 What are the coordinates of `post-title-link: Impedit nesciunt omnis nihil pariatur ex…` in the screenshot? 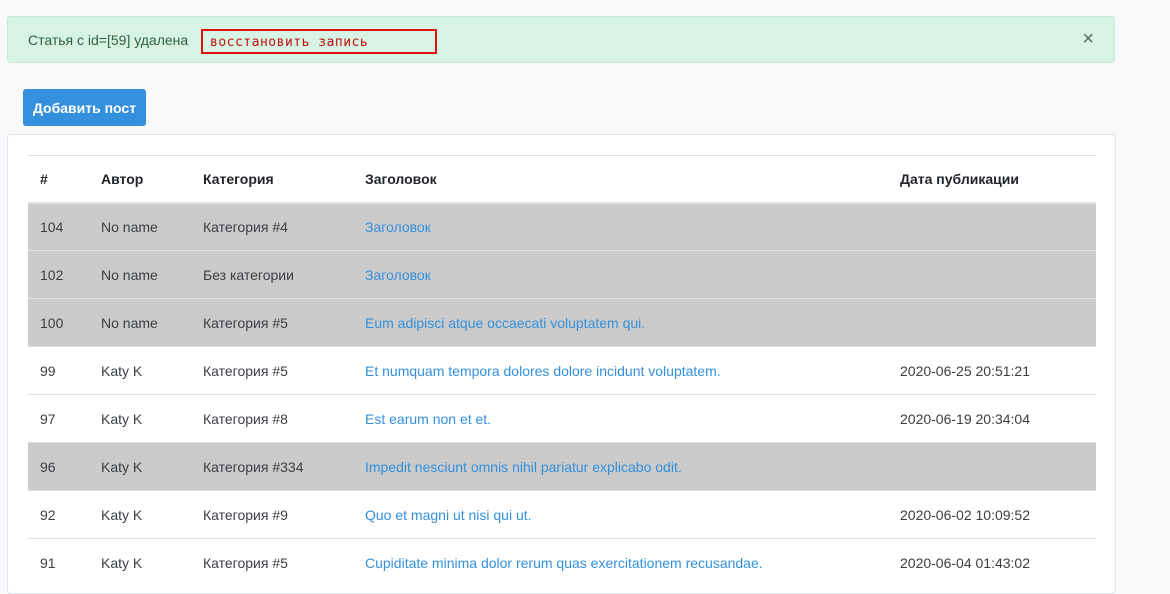 It's located at (523, 467).